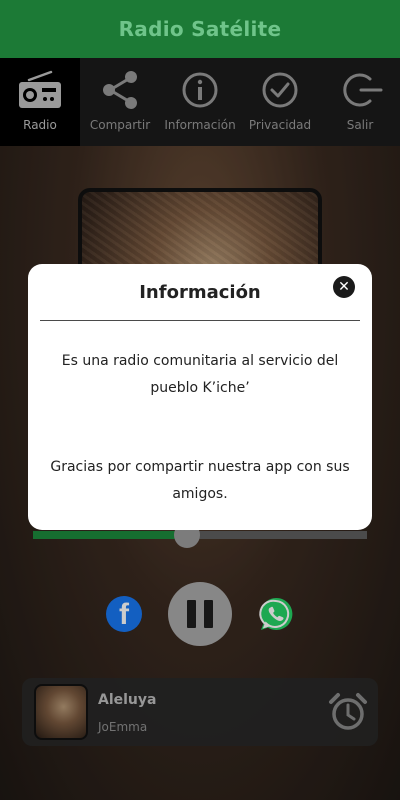 This screenshot has height=800, width=400. I want to click on app-header: Radio Satélite, so click(200, 29).